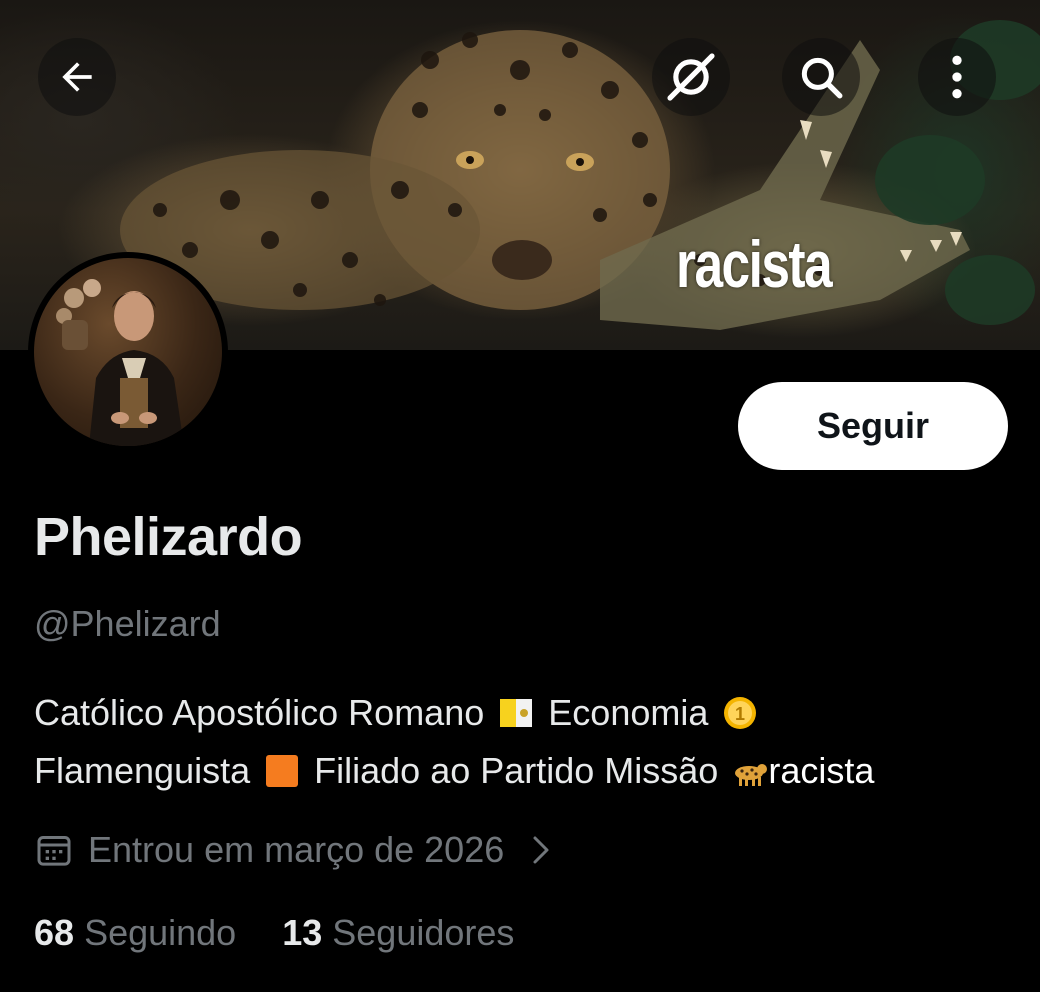  What do you see at coordinates (754, 264) in the screenshot?
I see `banner-caption: racista` at bounding box center [754, 264].